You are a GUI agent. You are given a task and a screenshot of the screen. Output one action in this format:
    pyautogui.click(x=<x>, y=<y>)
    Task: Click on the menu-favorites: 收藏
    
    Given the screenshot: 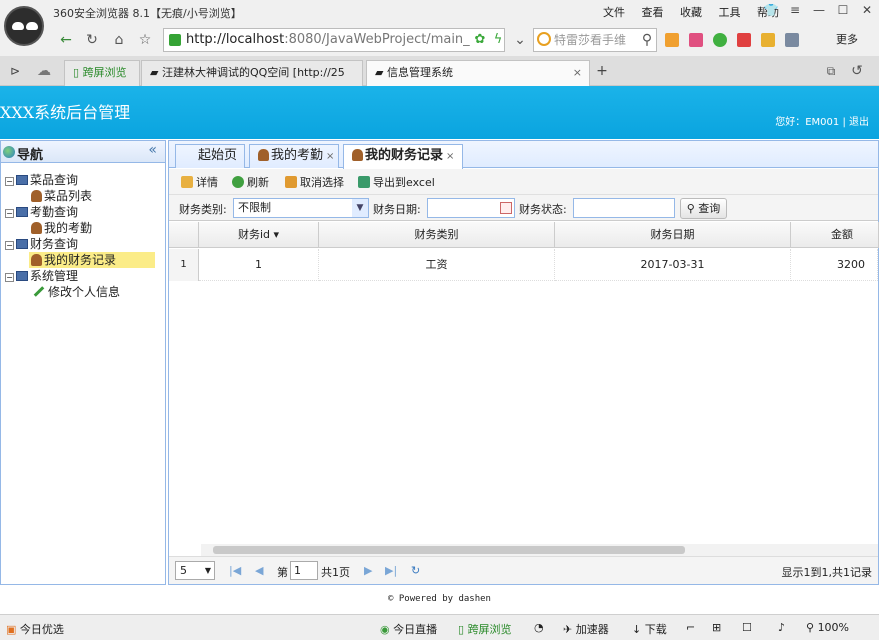 What is the action you would take?
    pyautogui.click(x=691, y=12)
    